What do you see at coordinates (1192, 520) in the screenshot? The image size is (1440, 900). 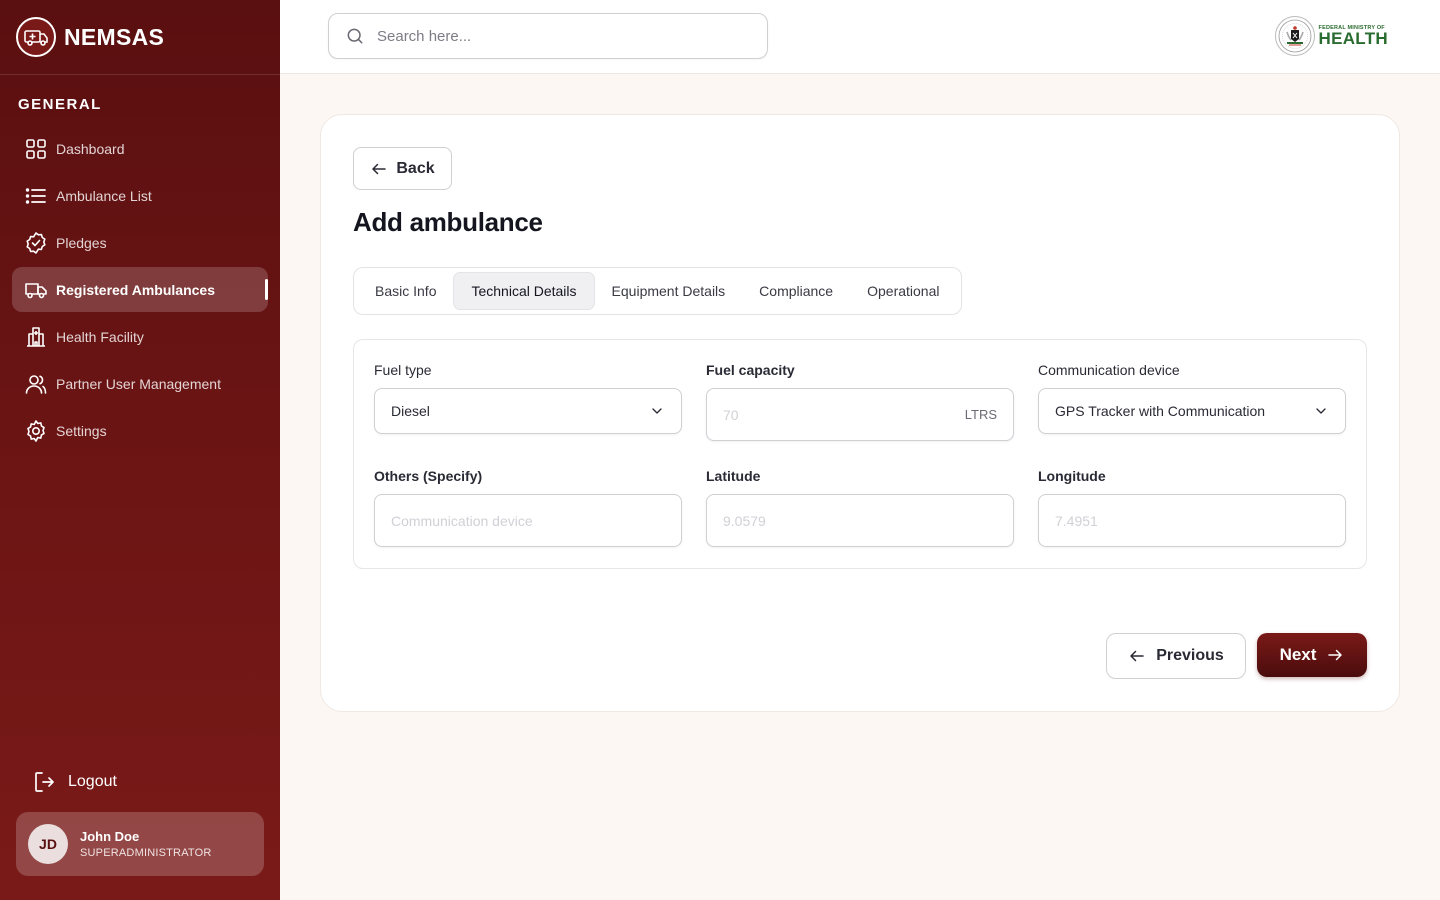 I see `longitude-input: 7.4951` at bounding box center [1192, 520].